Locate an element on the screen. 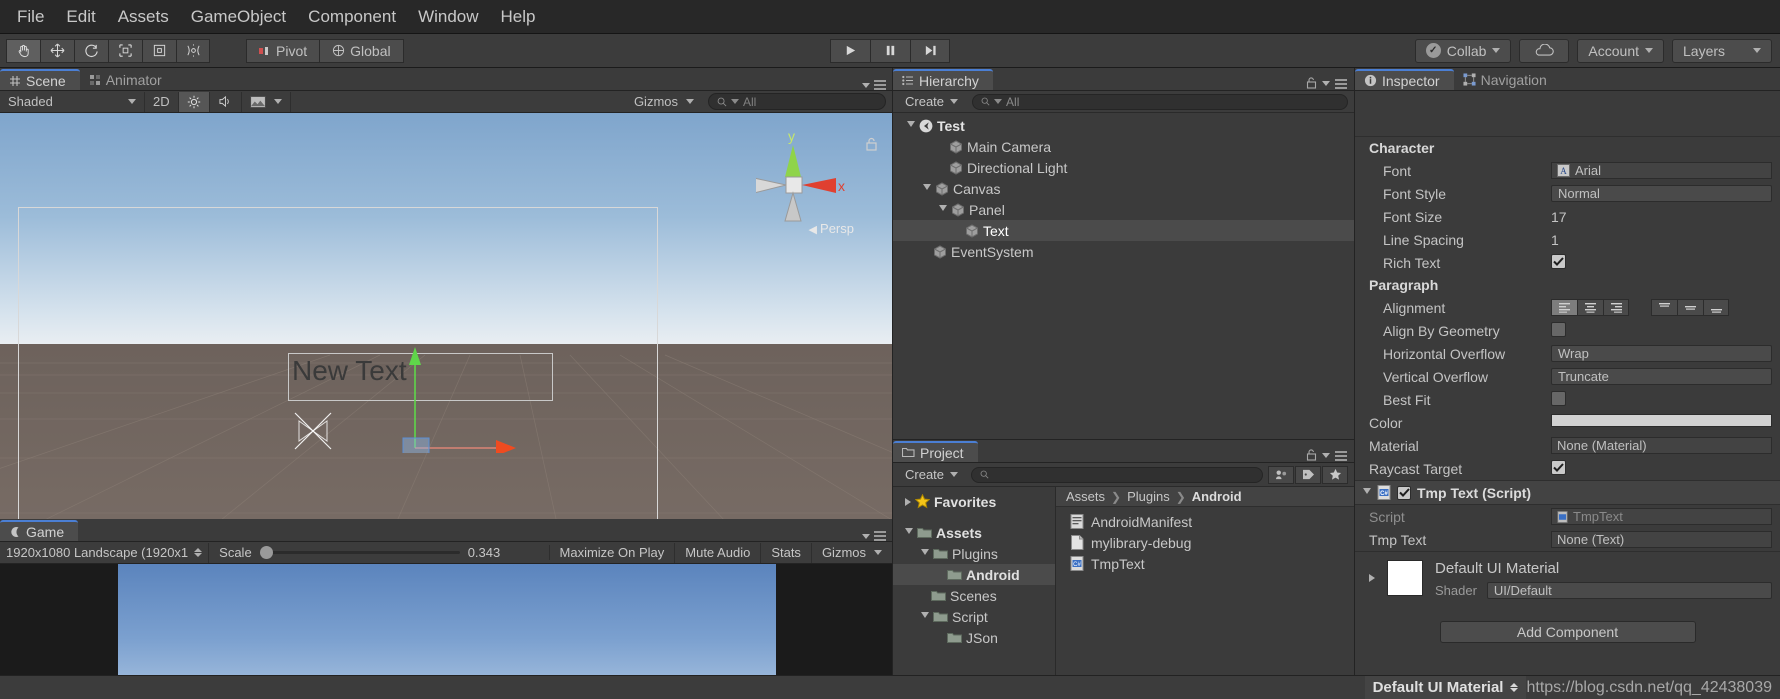 This screenshot has height=699, width=1780. hierarchy-row-test: Test is located at coordinates (1123, 125).